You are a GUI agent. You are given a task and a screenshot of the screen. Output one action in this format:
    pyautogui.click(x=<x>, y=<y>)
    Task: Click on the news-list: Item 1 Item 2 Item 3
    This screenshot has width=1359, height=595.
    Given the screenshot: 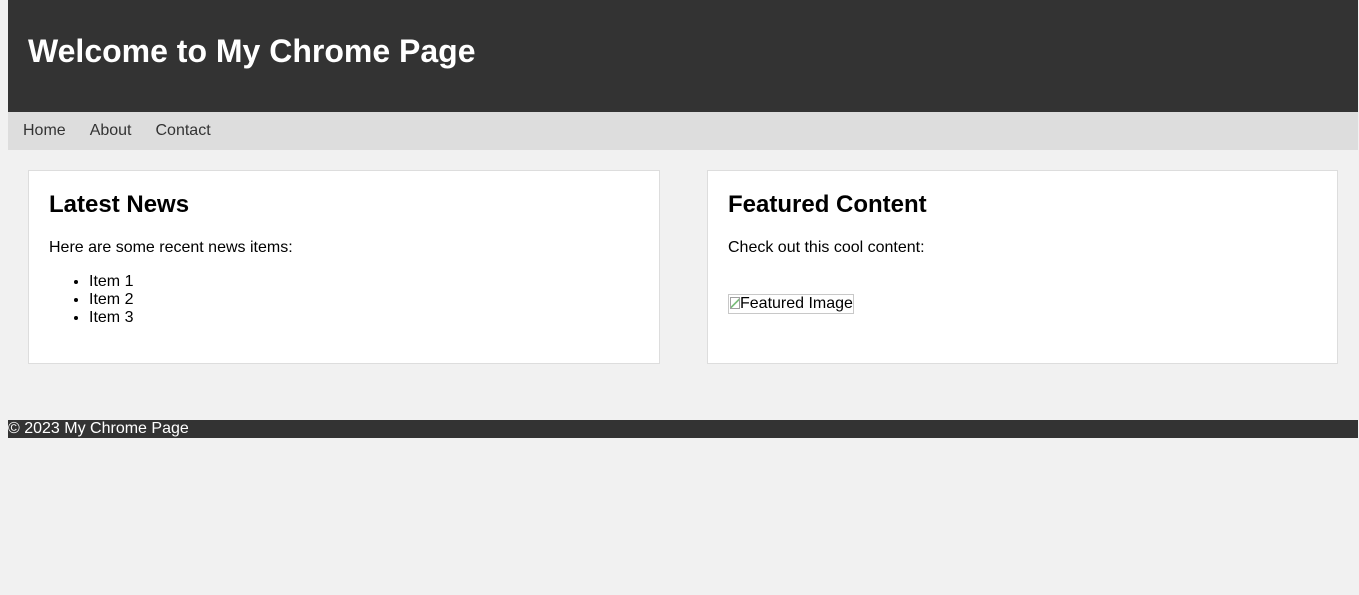 What is the action you would take?
    pyautogui.click(x=344, y=300)
    